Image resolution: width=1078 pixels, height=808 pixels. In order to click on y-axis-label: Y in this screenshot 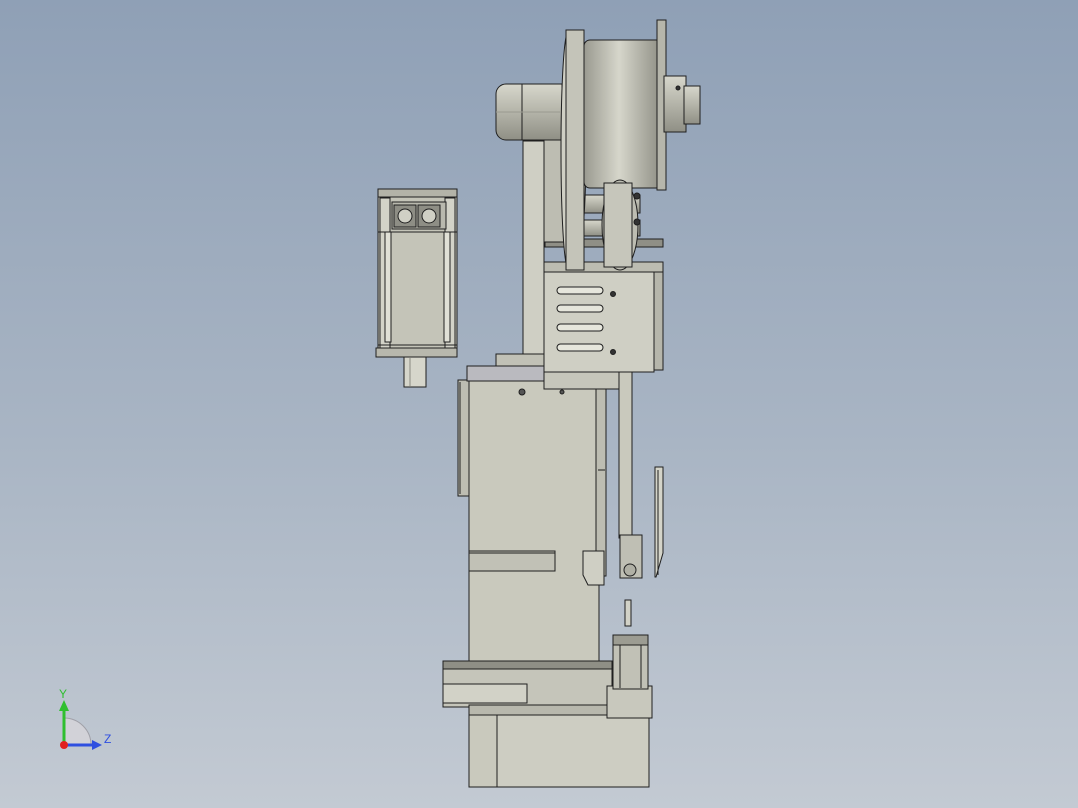, I will do `click(63, 694)`.